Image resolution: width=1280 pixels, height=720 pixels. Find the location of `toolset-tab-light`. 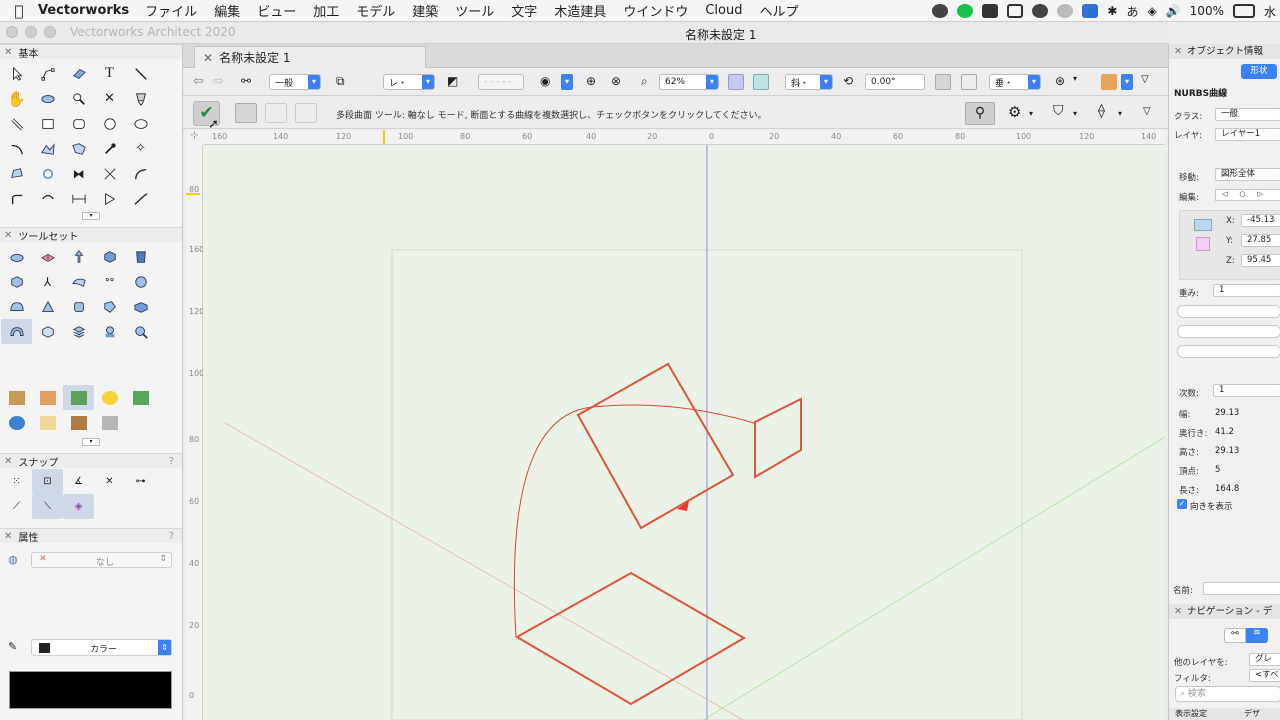

toolset-tab-light is located at coordinates (109, 397).